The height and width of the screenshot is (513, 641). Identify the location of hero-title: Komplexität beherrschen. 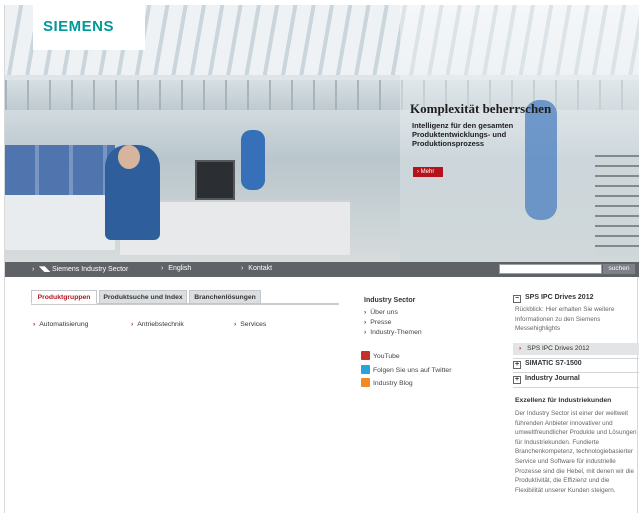
(481, 108).